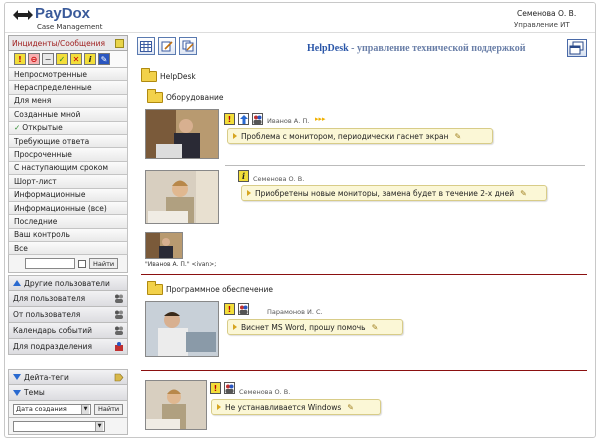 The height and width of the screenshot is (440, 600). I want to click on grid-view-icon, so click(146, 46).